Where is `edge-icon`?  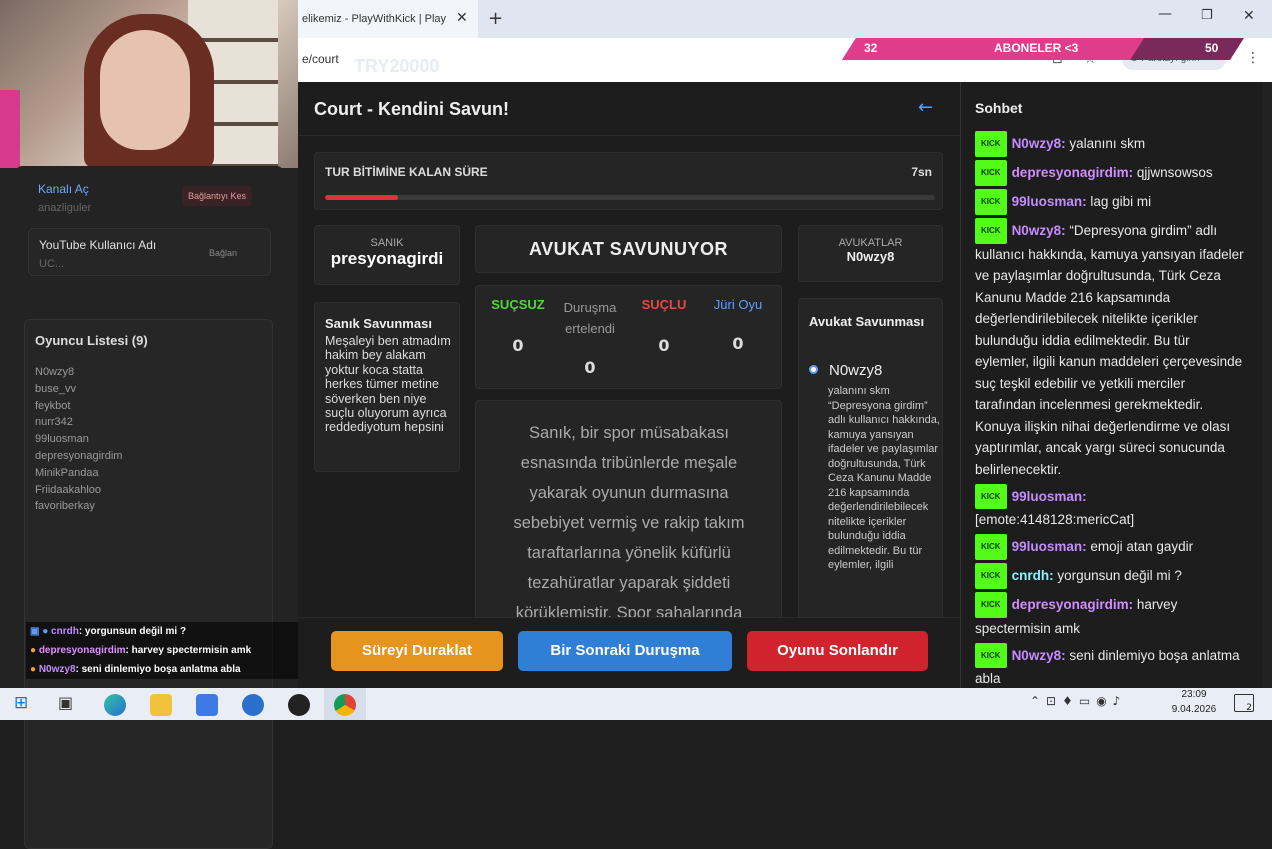
edge-icon is located at coordinates (115, 705).